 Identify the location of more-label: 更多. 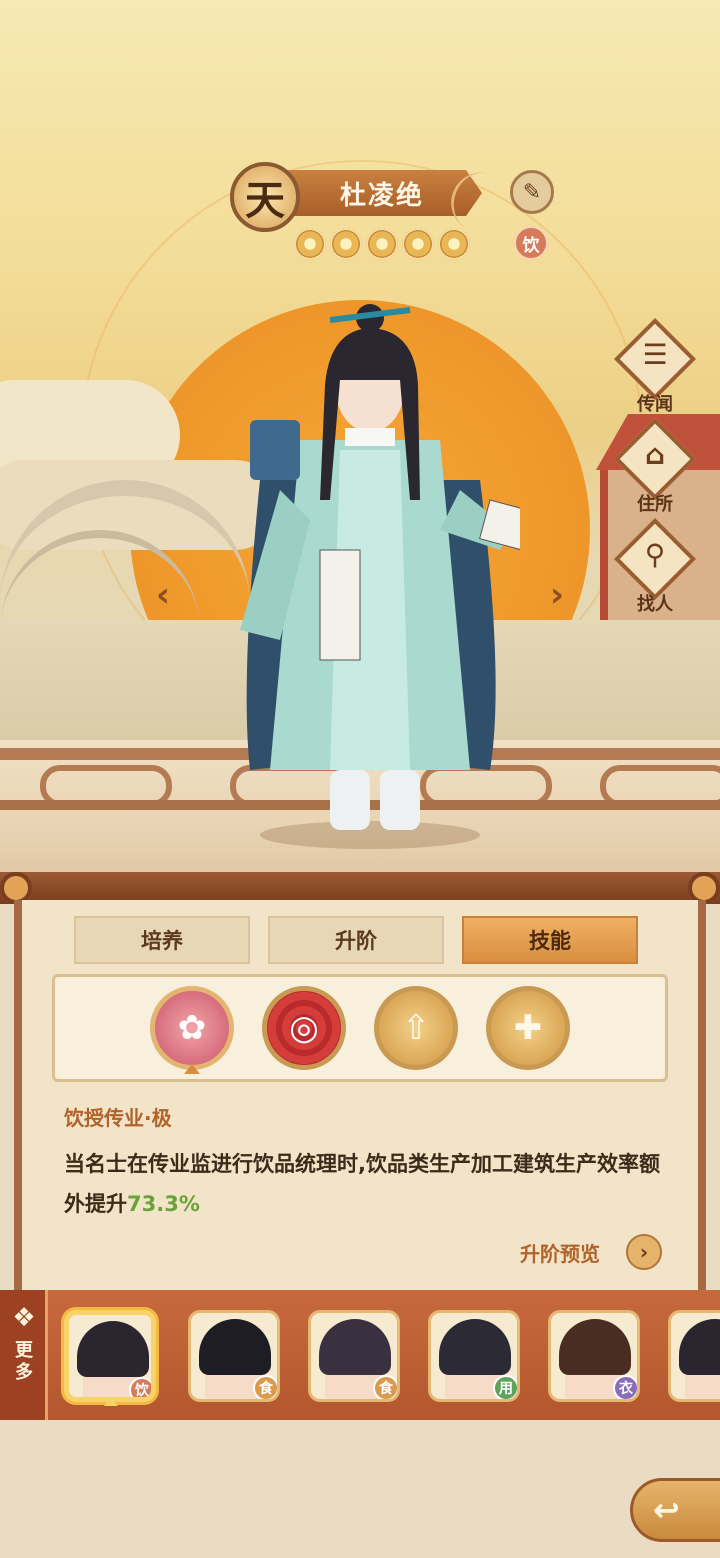
(24, 1361).